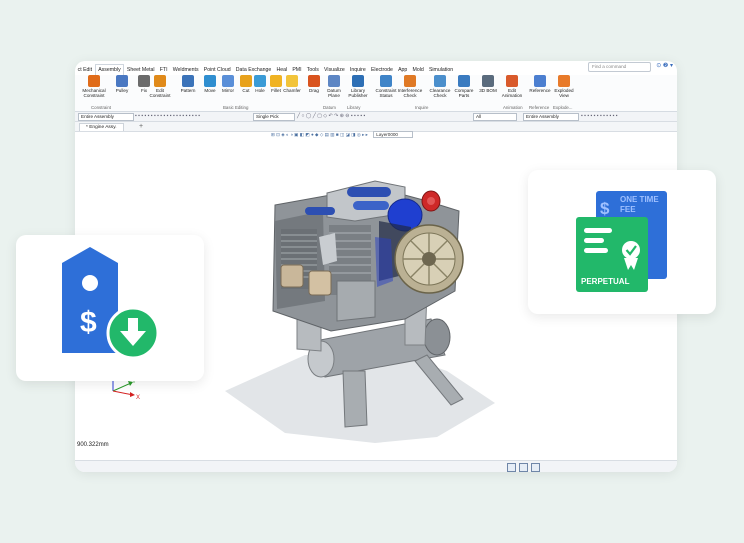  Describe the element at coordinates (160, 93) in the screenshot. I see `ribbon-button-label: Edit Constraint` at that location.